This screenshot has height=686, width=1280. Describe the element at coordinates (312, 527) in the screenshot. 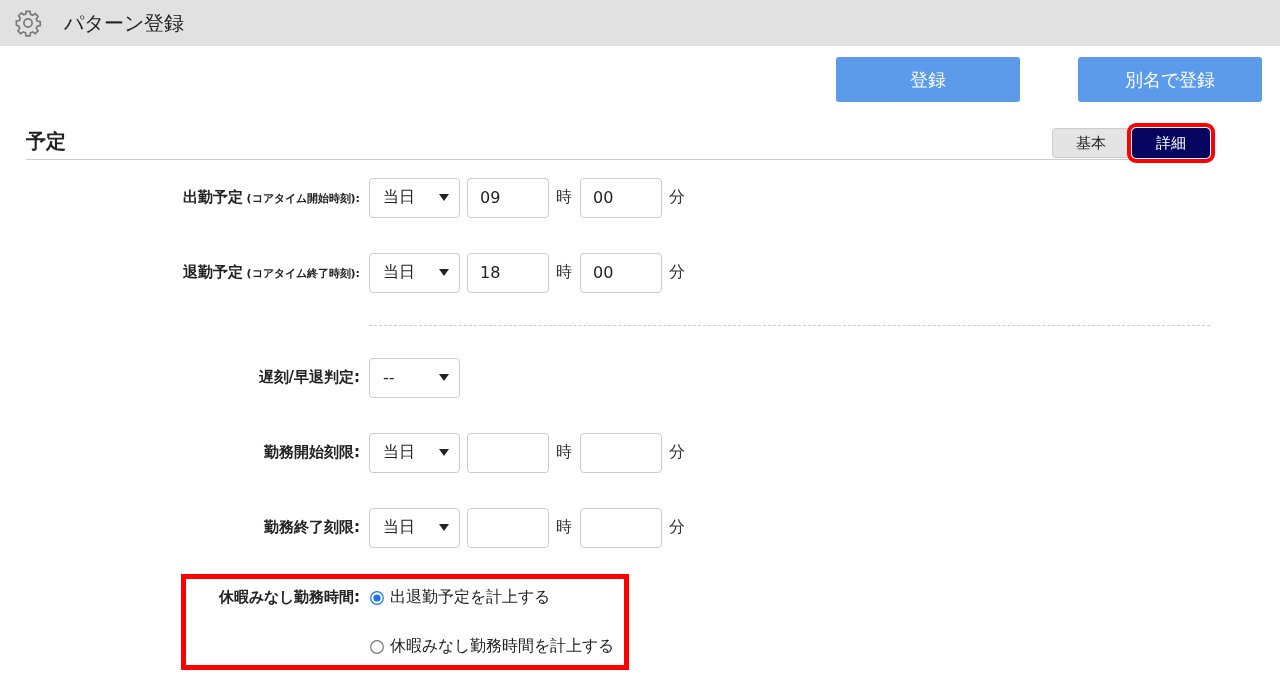

I see `field-label: 勤務終了刻限:` at that location.